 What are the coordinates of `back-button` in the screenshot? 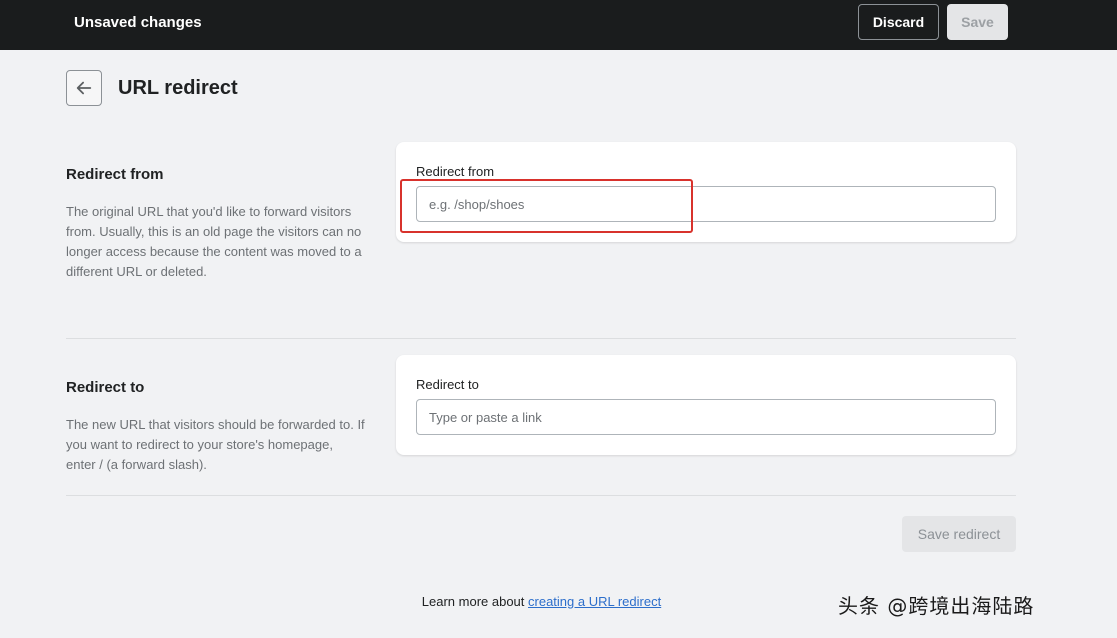 It's located at (84, 88).